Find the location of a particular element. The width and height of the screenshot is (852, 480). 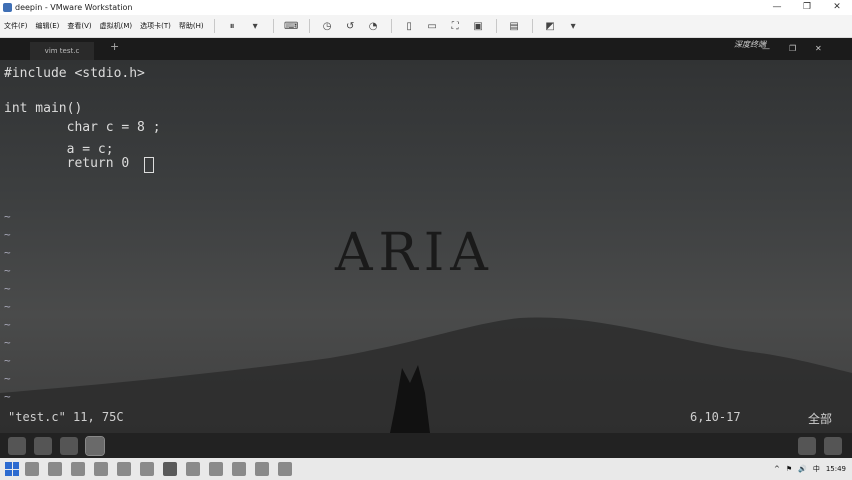

system-tray: ^ ⚑ 🔊 中 15:49 is located at coordinates (813, 469).